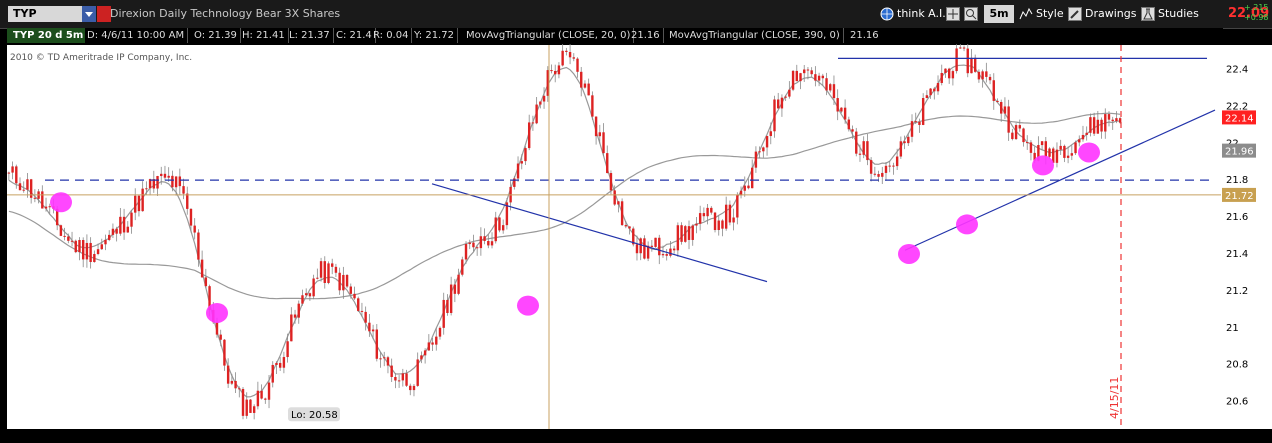 The width and height of the screenshot is (1272, 443). Describe the element at coordinates (45, 14) in the screenshot. I see `symbol-input: TYP` at that location.